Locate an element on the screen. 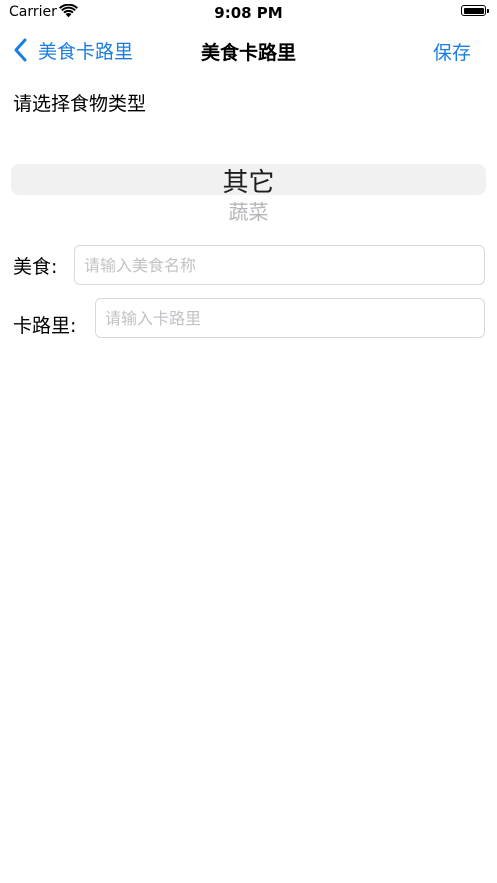  navigation-bar: 美食卡路里 美食卡路里 保存 is located at coordinates (248, 50).